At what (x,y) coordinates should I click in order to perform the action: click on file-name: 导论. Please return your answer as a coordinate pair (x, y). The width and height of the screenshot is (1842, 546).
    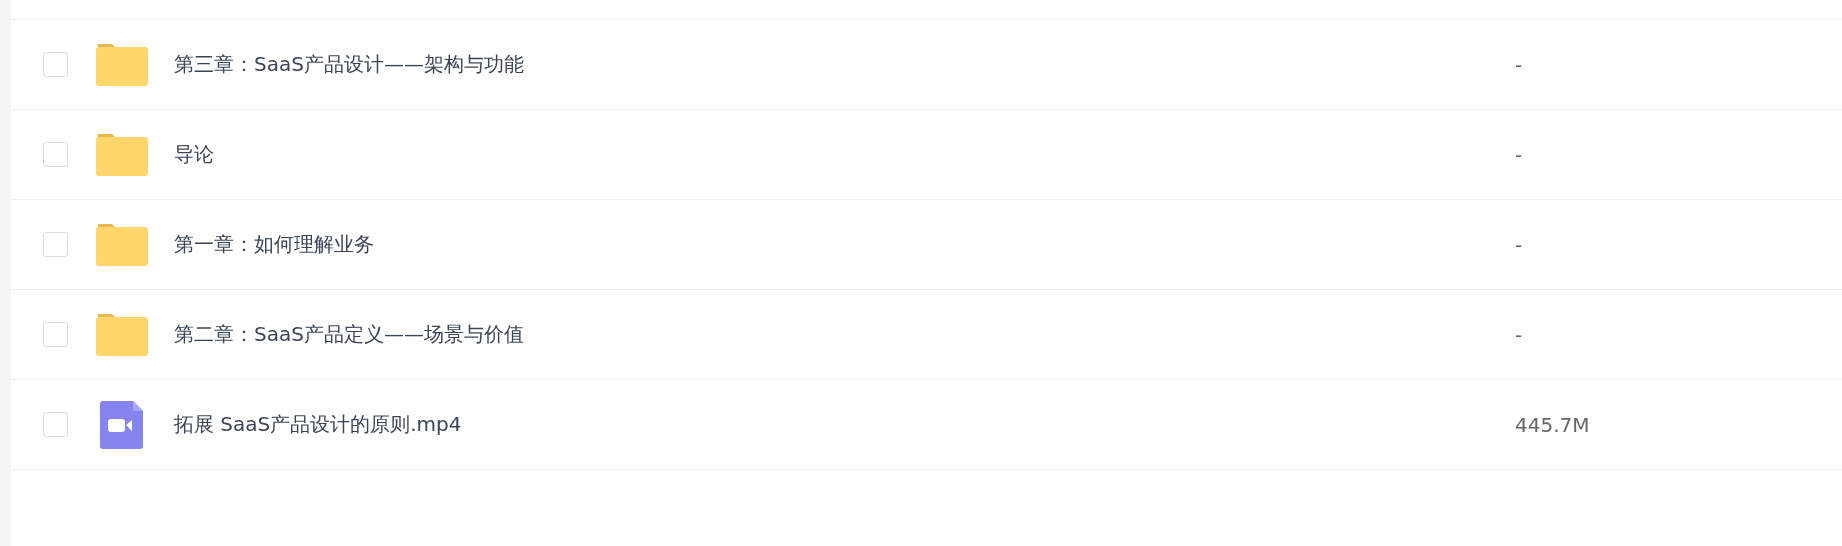
    Looking at the image, I should click on (674, 154).